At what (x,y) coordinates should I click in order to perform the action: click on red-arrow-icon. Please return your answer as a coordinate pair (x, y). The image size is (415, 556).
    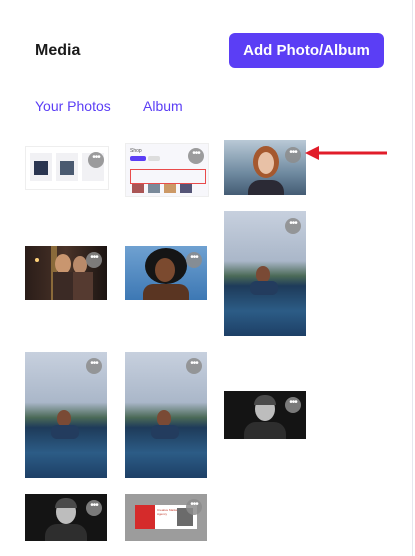
    Looking at the image, I should click on (346, 153).